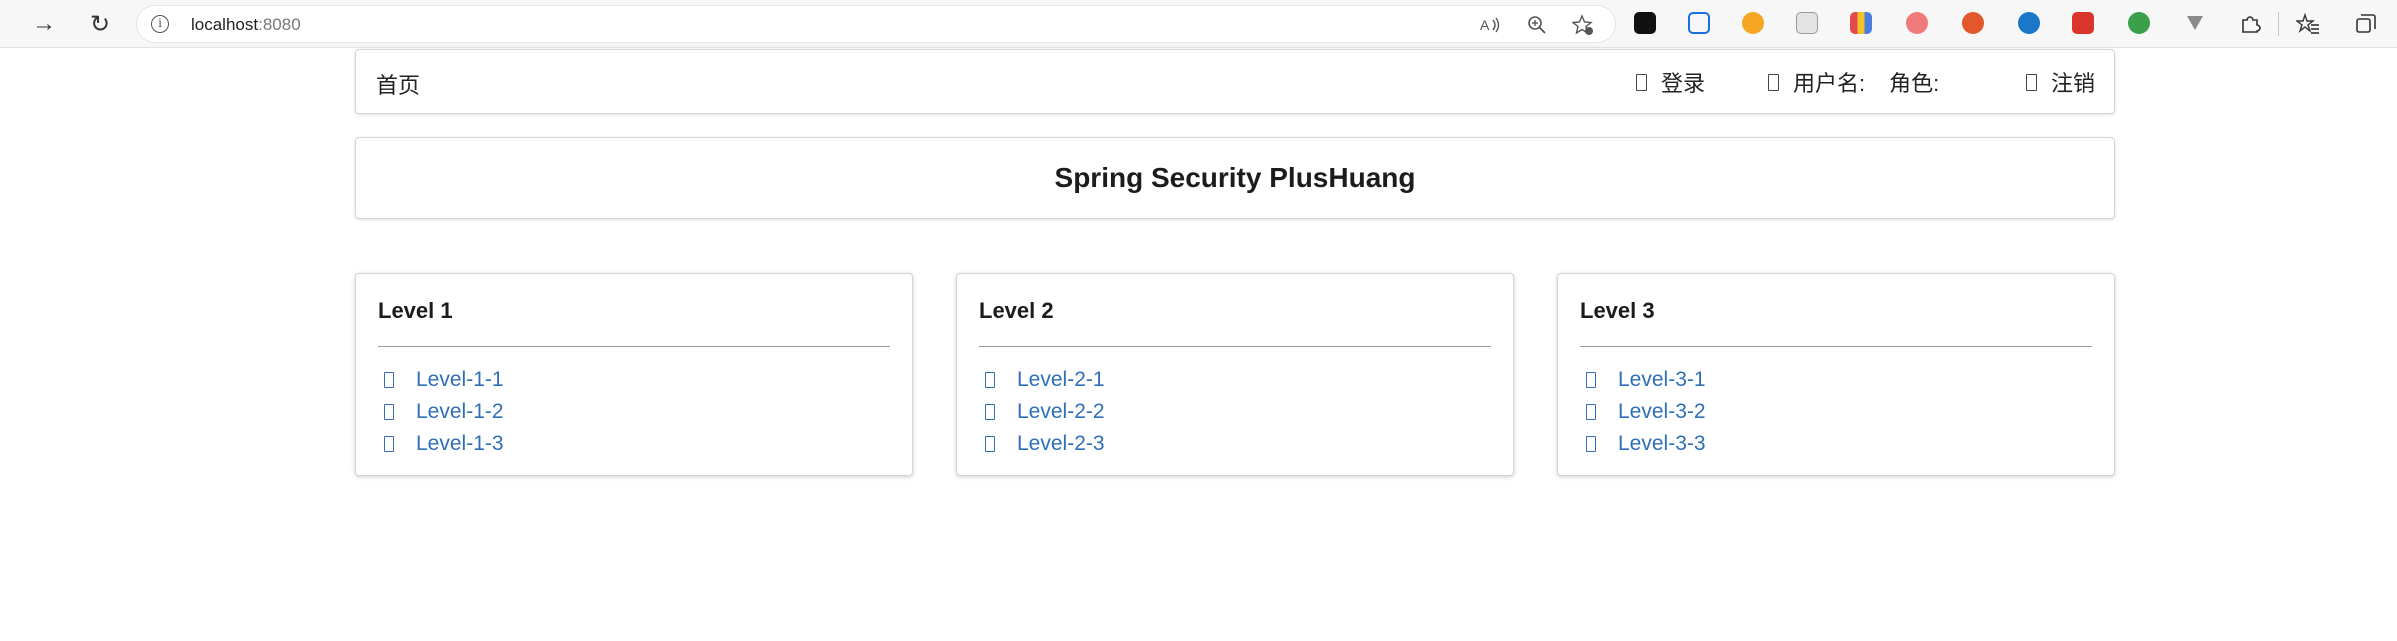  I want to click on ext-v-icon, so click(2195, 23).